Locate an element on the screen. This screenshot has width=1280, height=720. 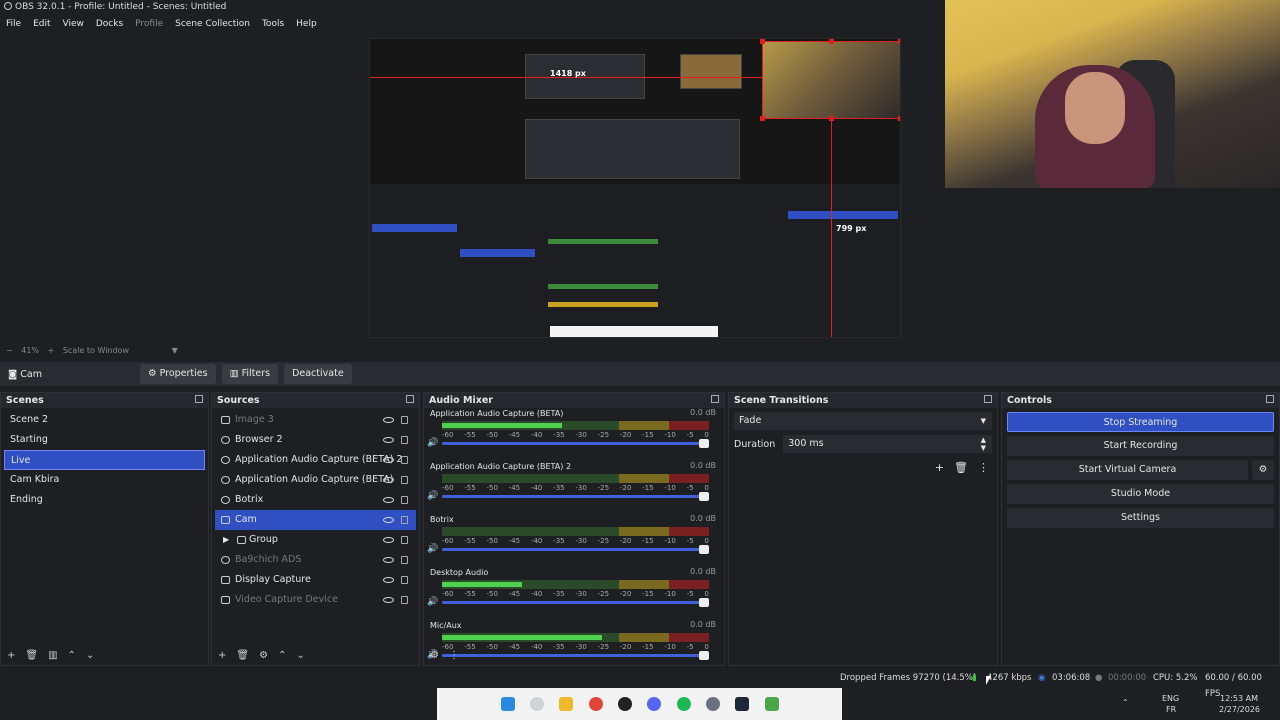
selected-source-cam is located at coordinates (830, 80).